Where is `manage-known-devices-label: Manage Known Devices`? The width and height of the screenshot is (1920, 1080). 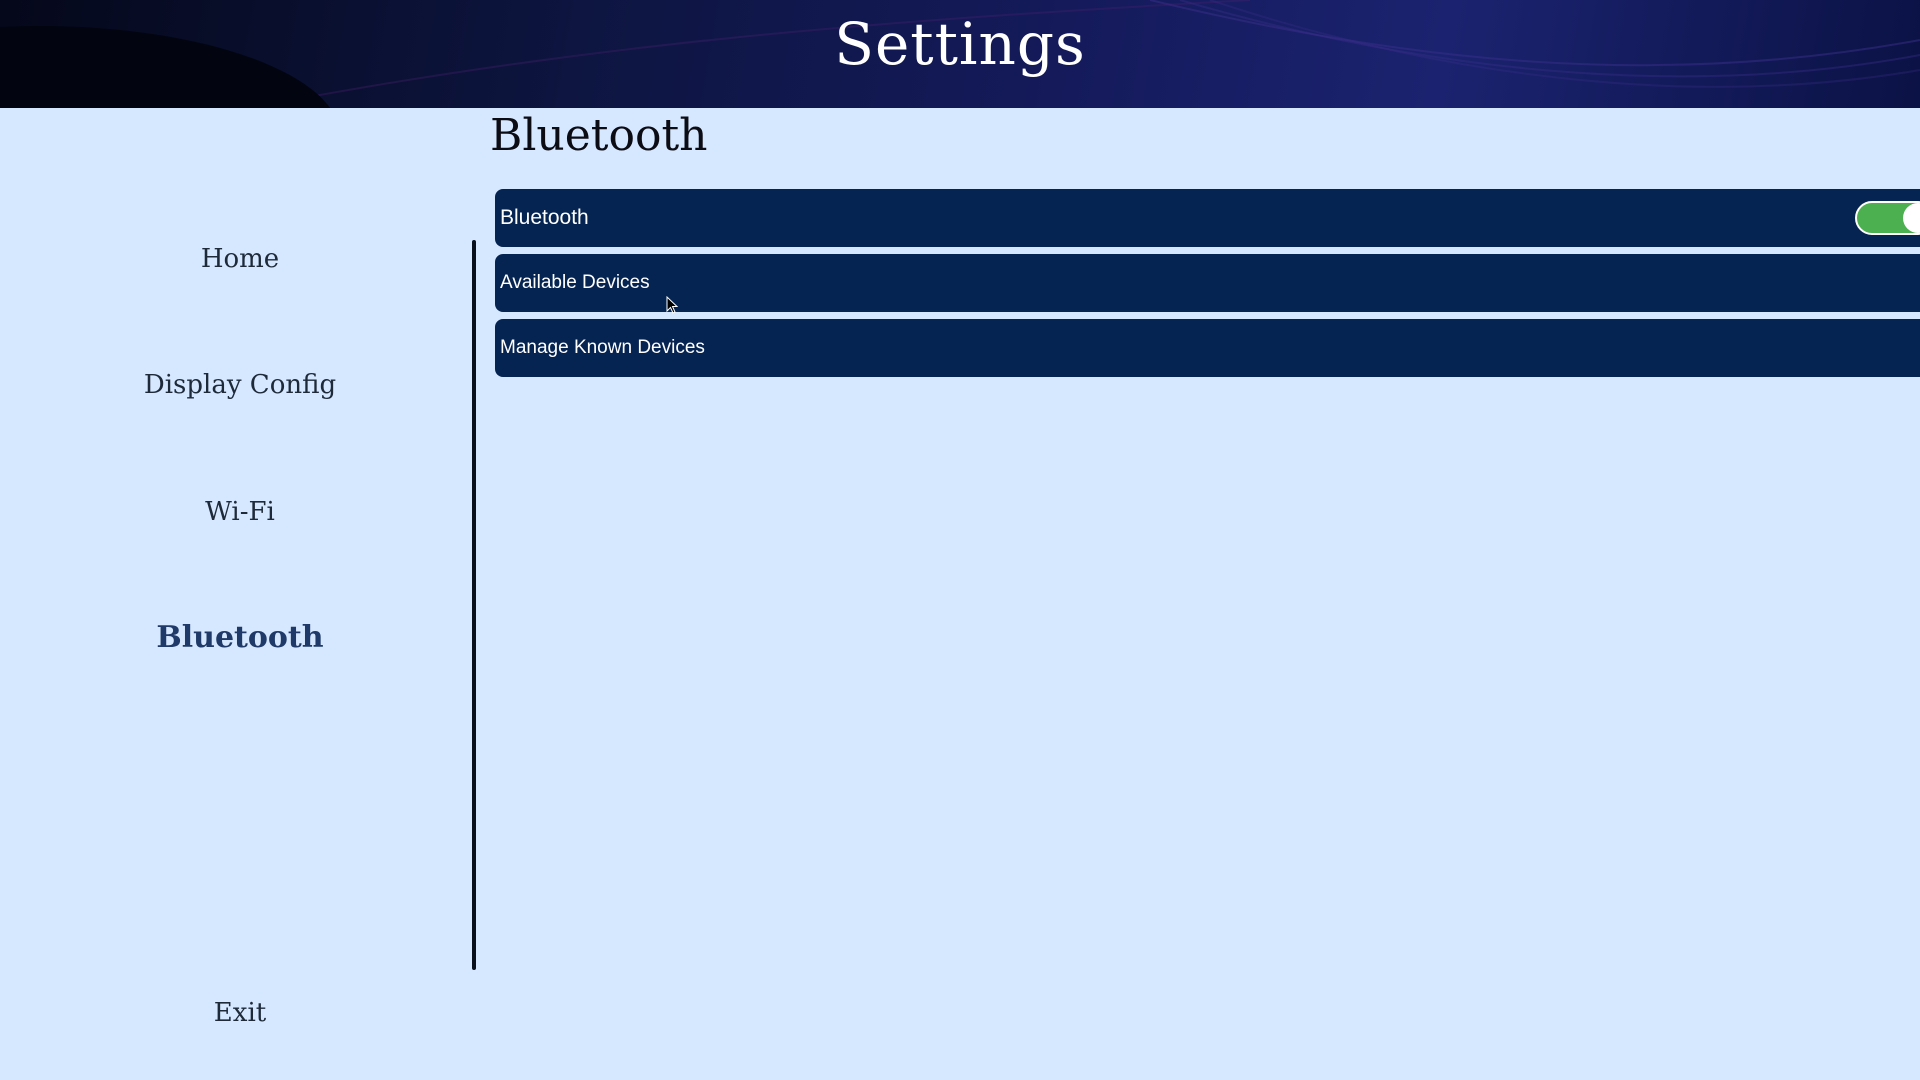
manage-known-devices-label: Manage Known Devices is located at coordinates (602, 347).